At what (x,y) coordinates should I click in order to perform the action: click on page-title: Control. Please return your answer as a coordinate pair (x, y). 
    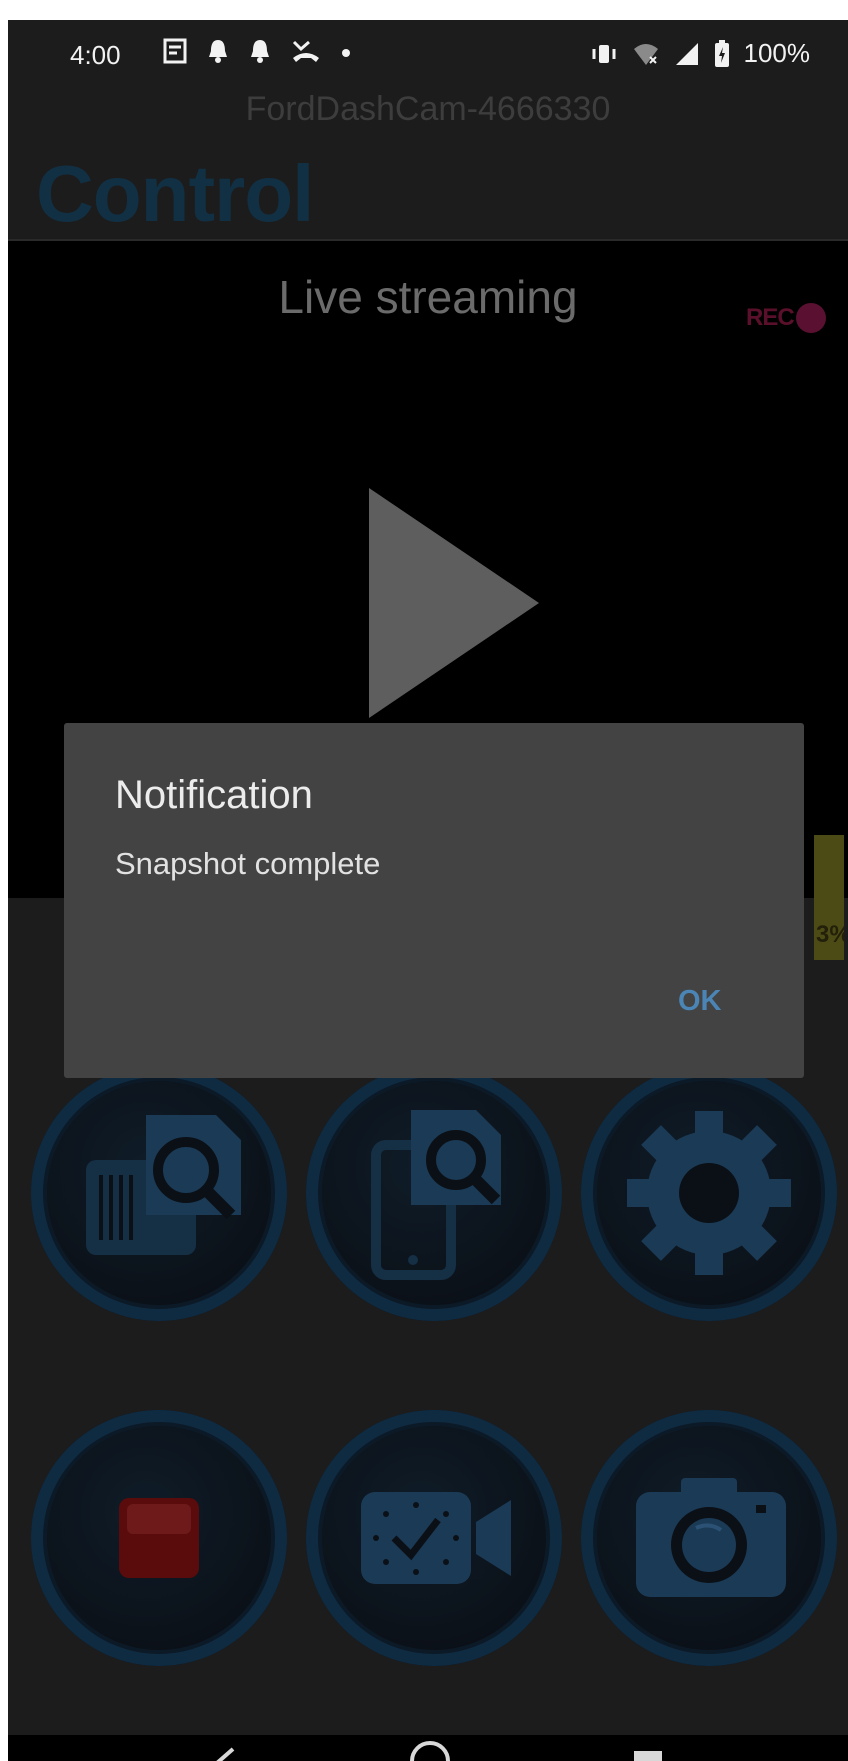
    Looking at the image, I should click on (175, 193).